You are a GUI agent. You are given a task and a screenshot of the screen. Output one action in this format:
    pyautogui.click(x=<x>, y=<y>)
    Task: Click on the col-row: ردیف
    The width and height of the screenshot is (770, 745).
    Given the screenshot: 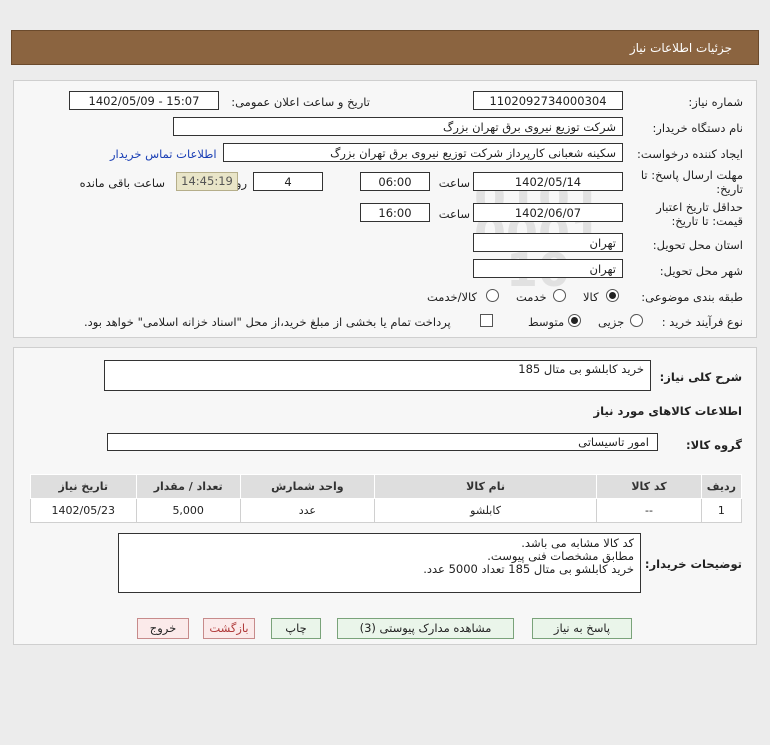 What is the action you would take?
    pyautogui.click(x=721, y=486)
    